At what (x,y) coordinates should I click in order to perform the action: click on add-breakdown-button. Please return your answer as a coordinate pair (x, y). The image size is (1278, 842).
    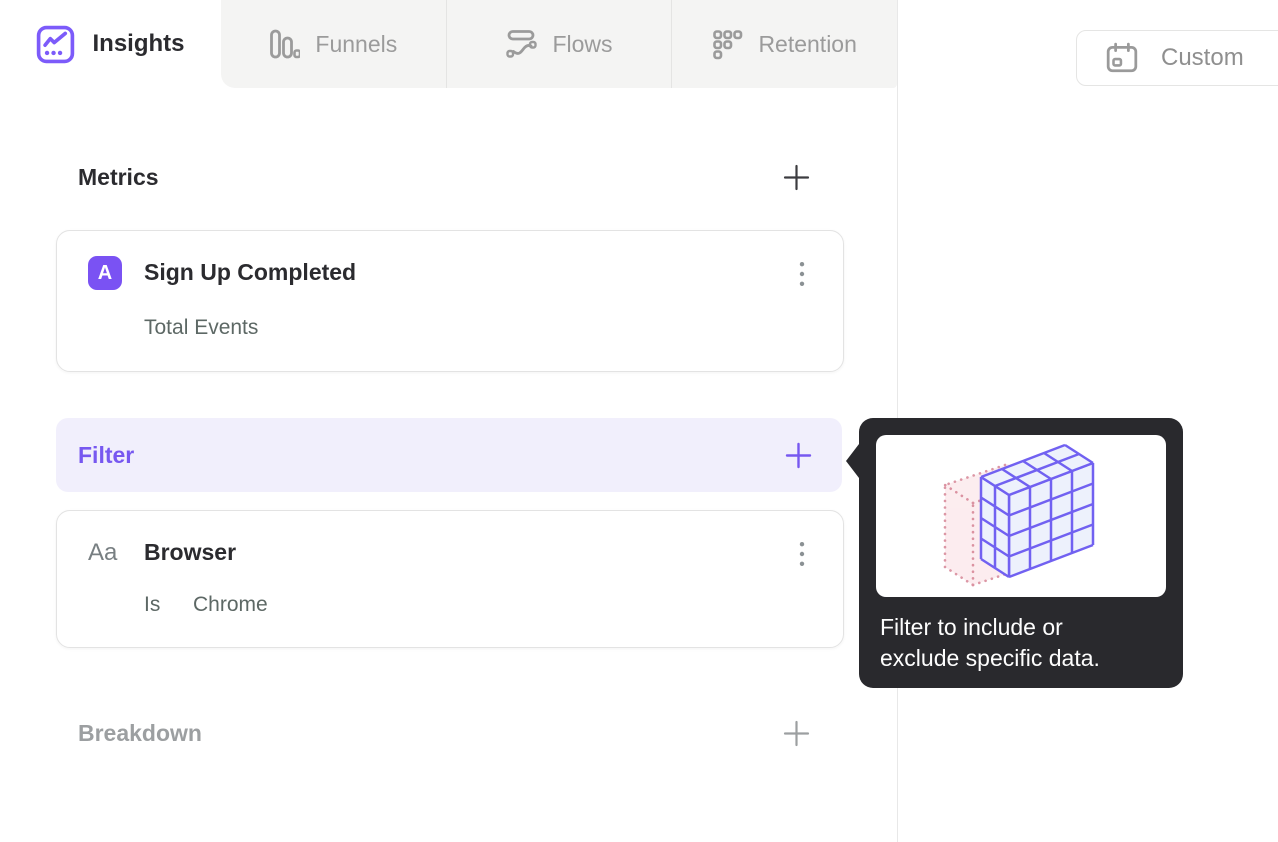
    Looking at the image, I should click on (796, 733).